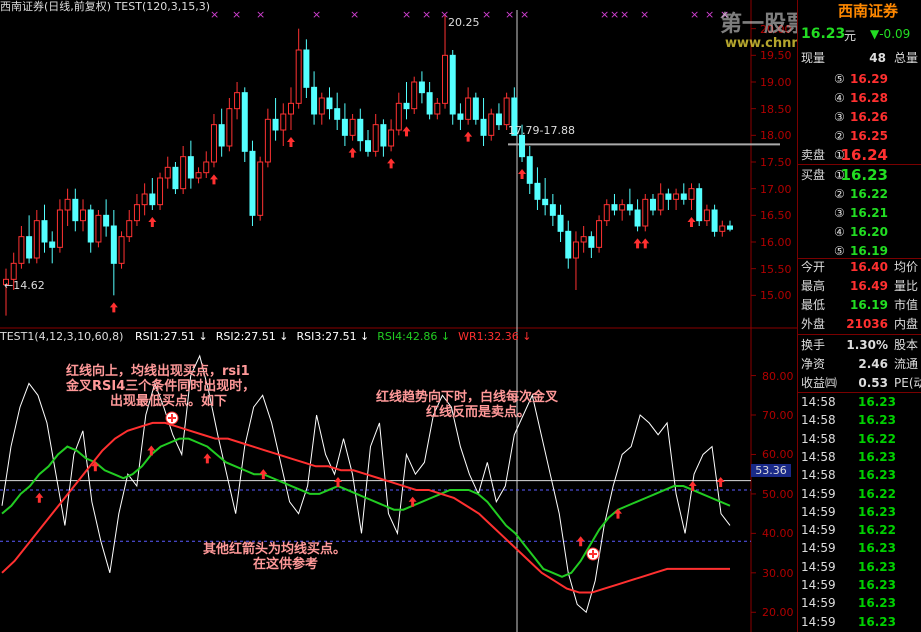 This screenshot has width=921, height=632. What do you see at coordinates (844, 155) in the screenshot?
I see `sell-level-row: 卖盘 16.24 ①` at bounding box center [844, 155].